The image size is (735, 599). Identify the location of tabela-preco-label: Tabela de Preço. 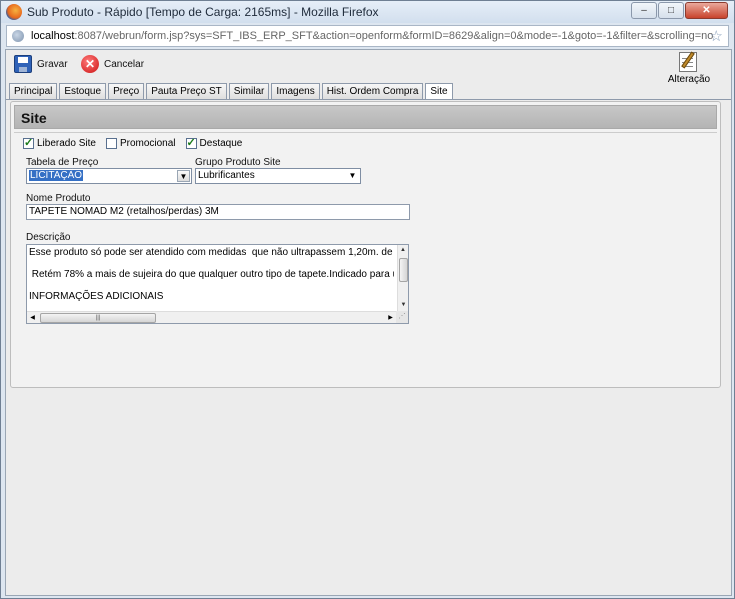
(62, 162).